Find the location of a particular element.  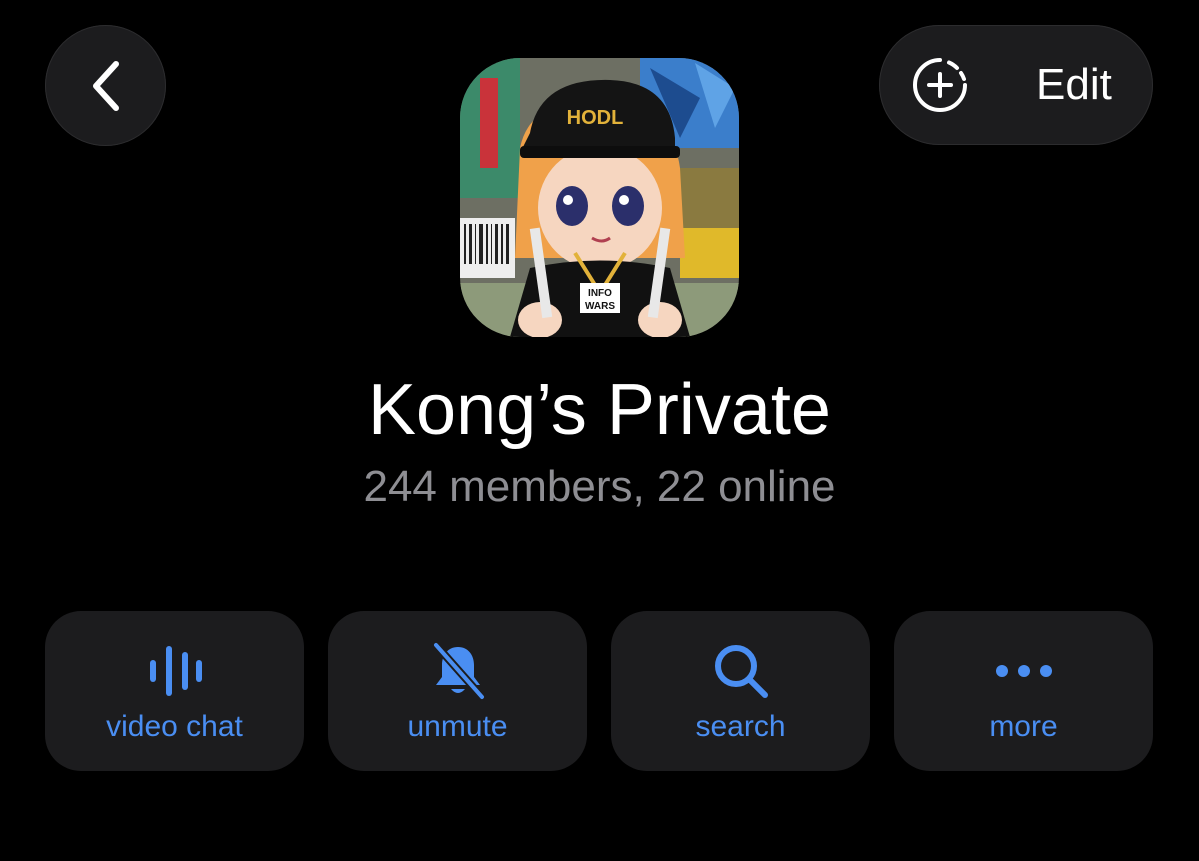

edit-label: Edit is located at coordinates (1074, 84).